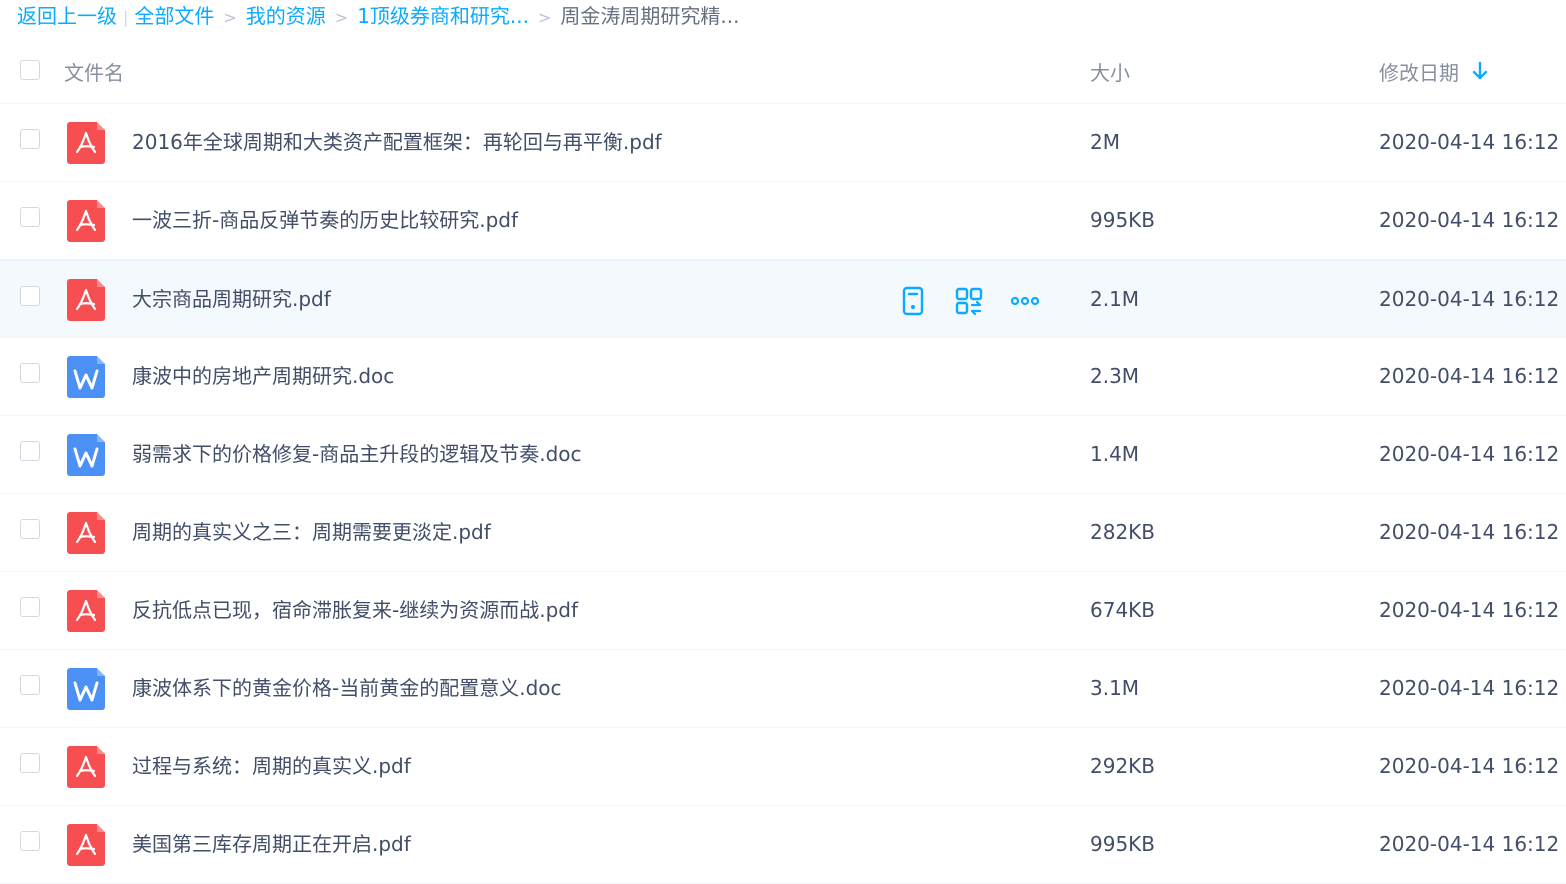 Image resolution: width=1566 pixels, height=884 pixels. Describe the element at coordinates (271, 844) in the screenshot. I see `file-name: 美国第三库存周期正在开启.pdf` at that location.